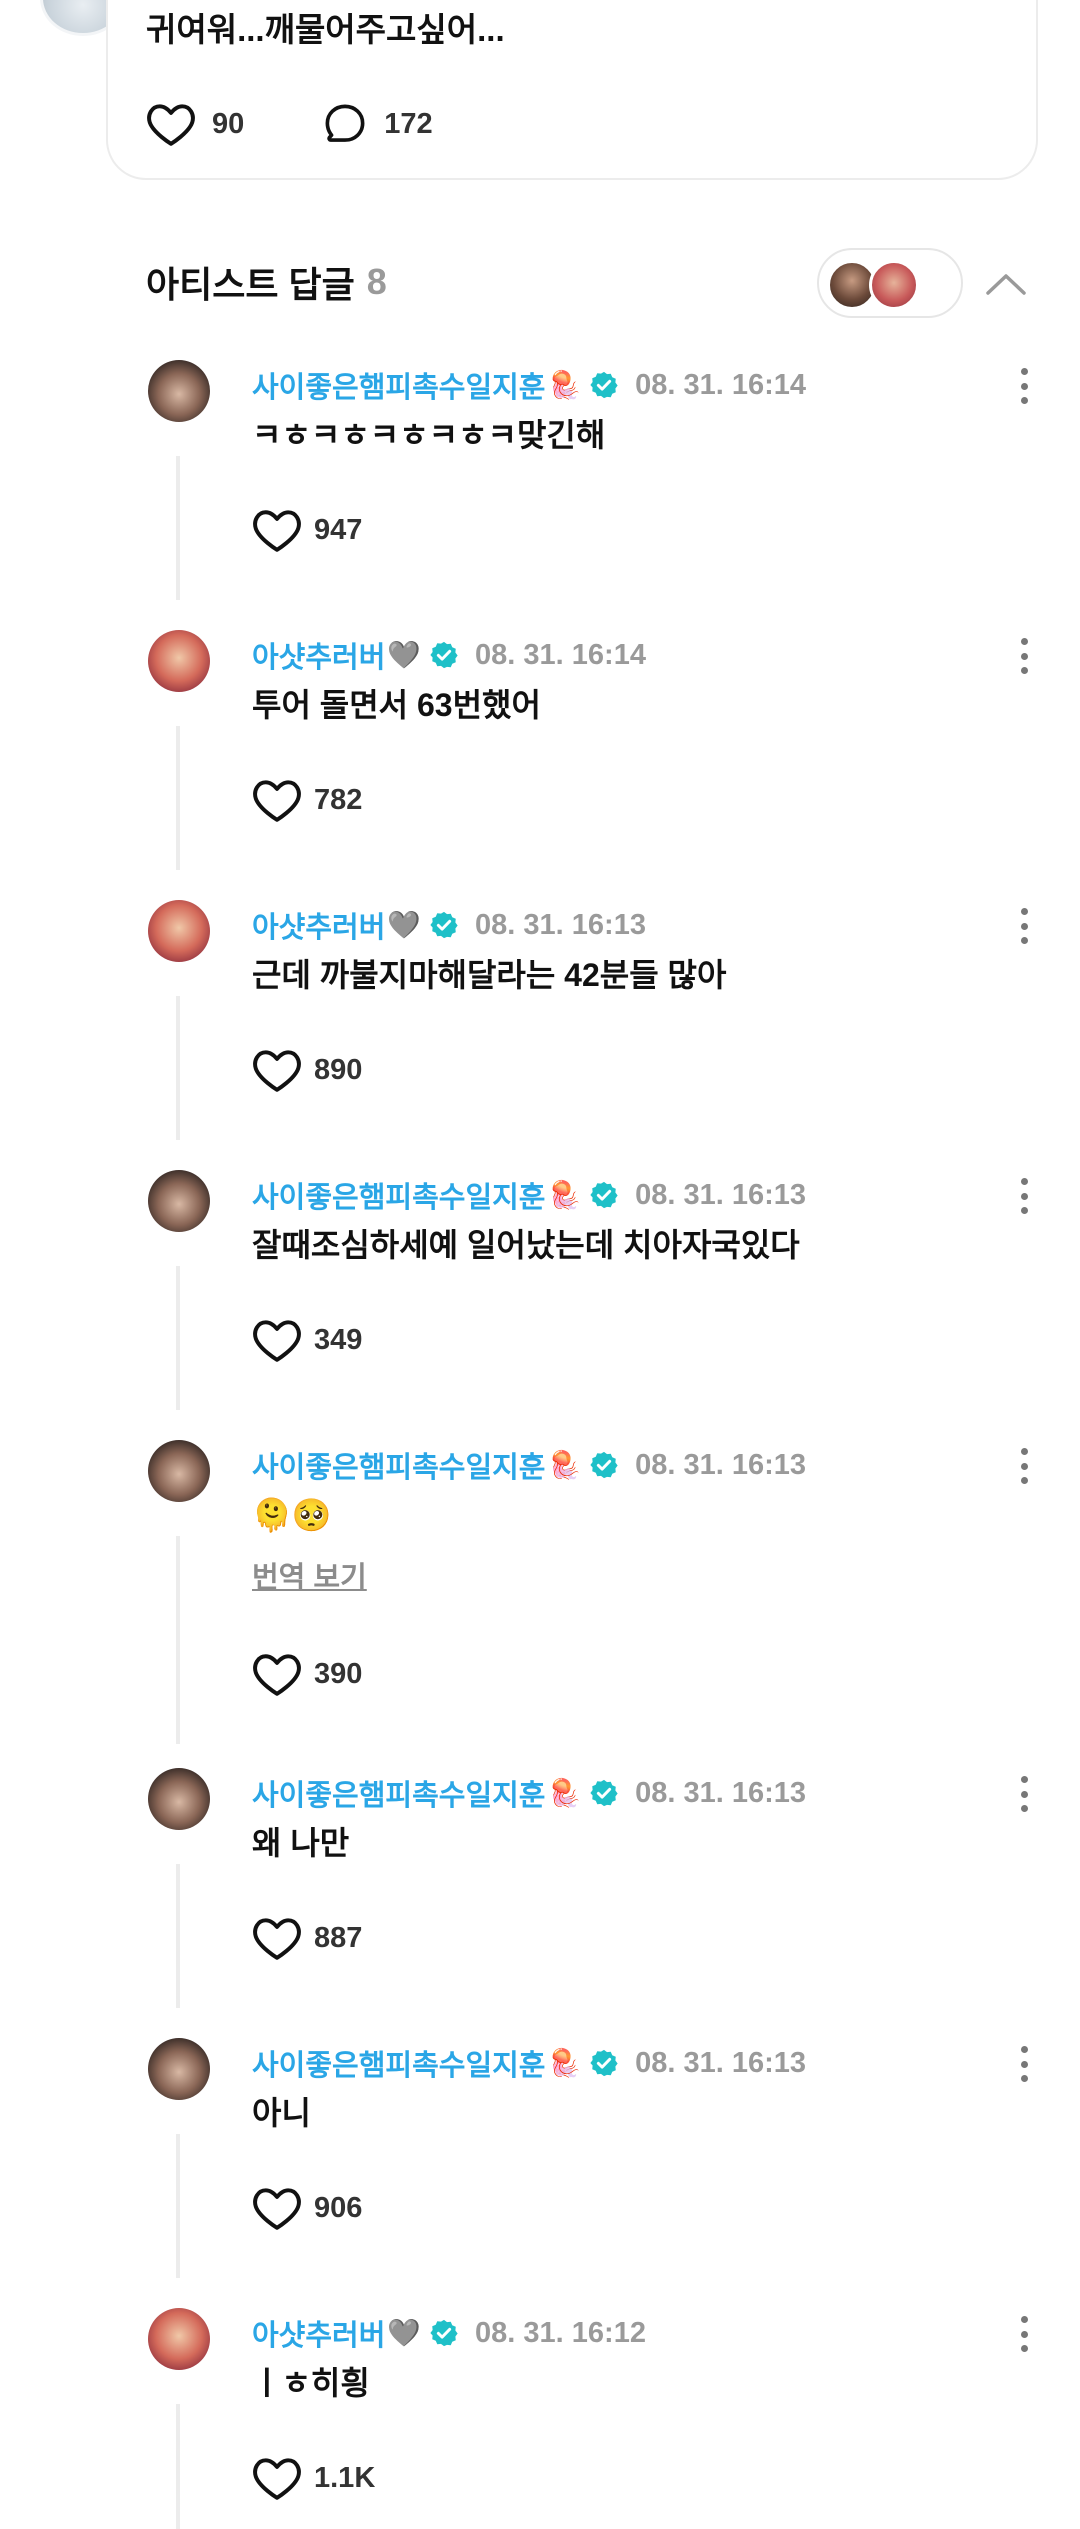 This screenshot has height=2529, width=1080. Describe the element at coordinates (281, 2113) in the screenshot. I see `reply-text: 아니` at that location.